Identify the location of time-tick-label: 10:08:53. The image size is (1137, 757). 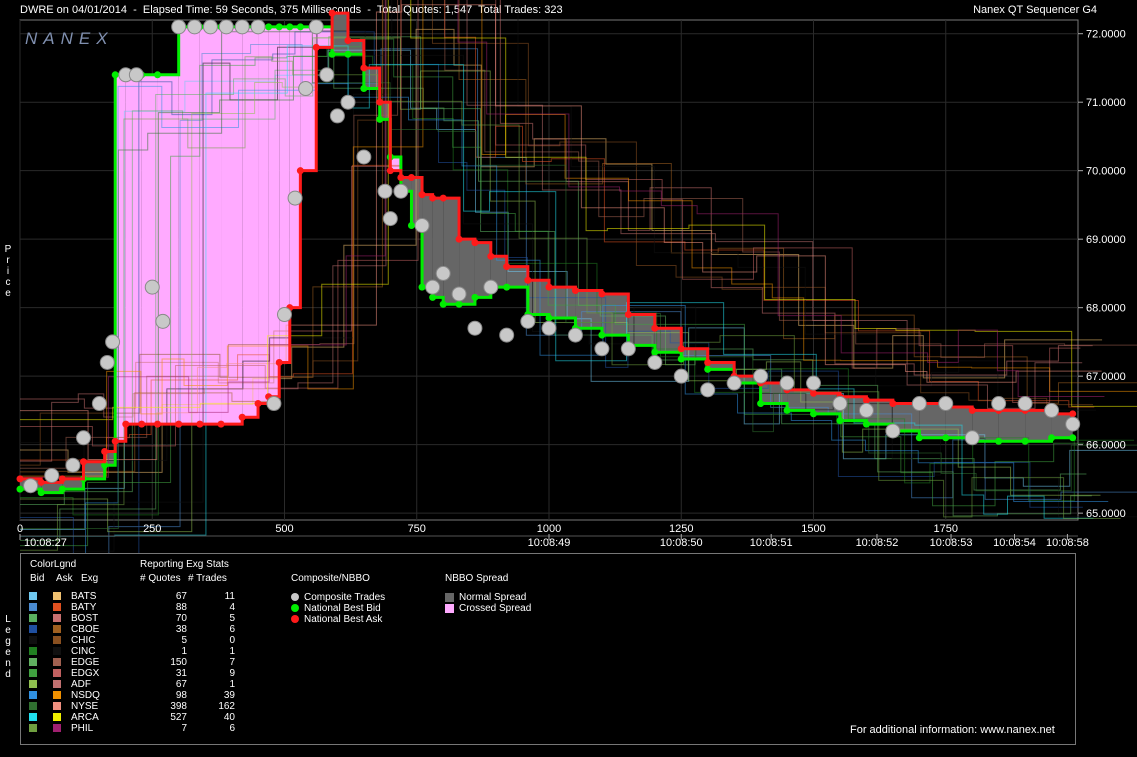
(951, 543).